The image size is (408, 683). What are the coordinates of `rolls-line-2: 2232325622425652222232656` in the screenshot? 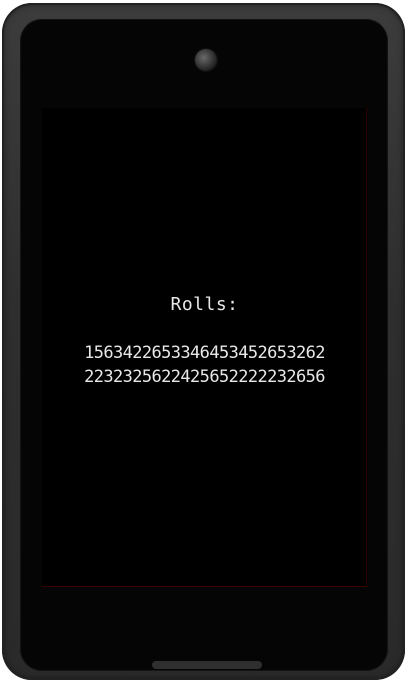 It's located at (204, 377).